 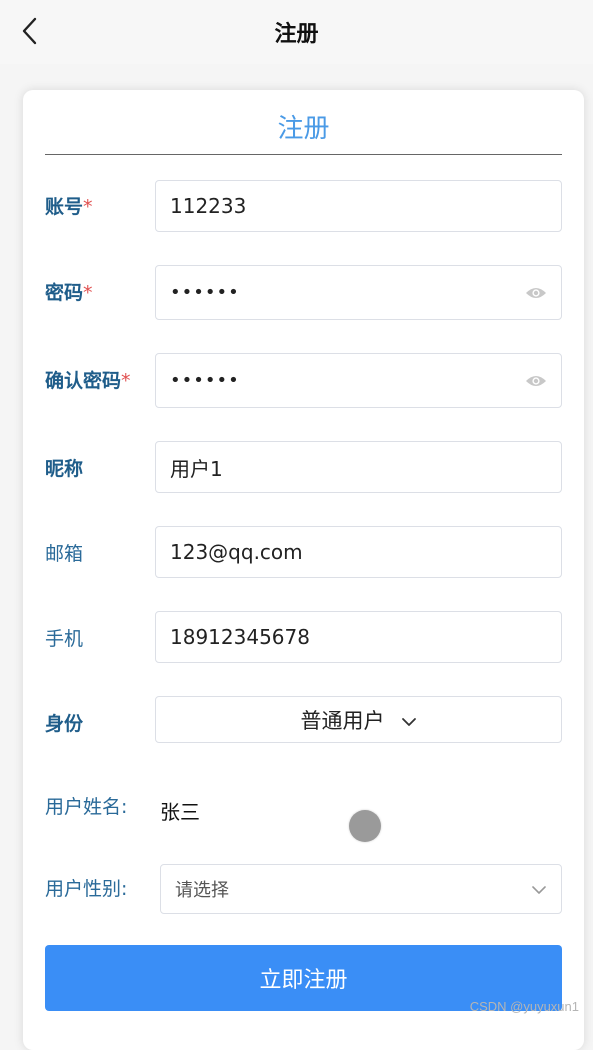 I want to click on identity-value: 普通用户, so click(x=343, y=720).